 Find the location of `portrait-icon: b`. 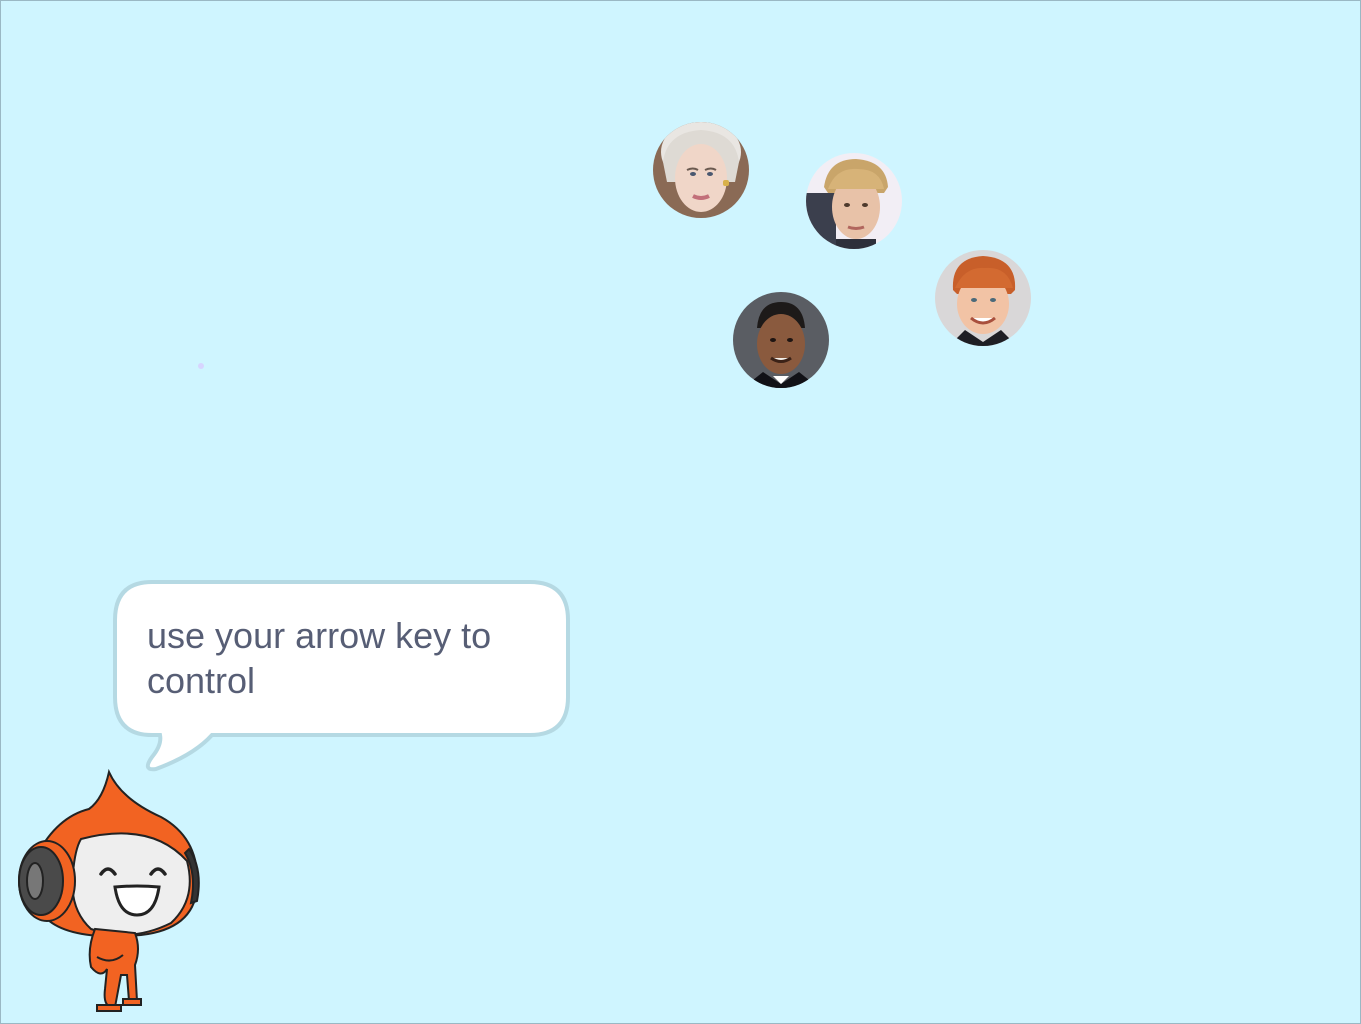

portrait-icon: b is located at coordinates (854, 201).